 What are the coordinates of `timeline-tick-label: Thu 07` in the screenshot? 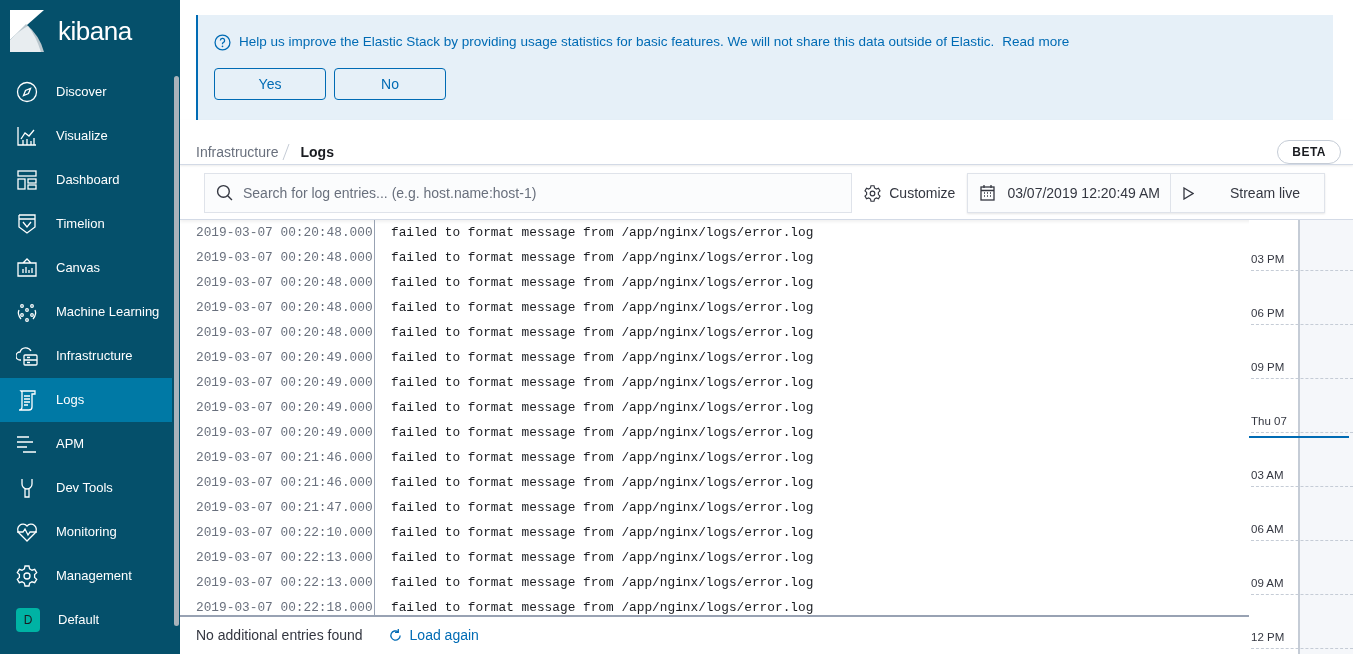 It's located at (1302, 423).